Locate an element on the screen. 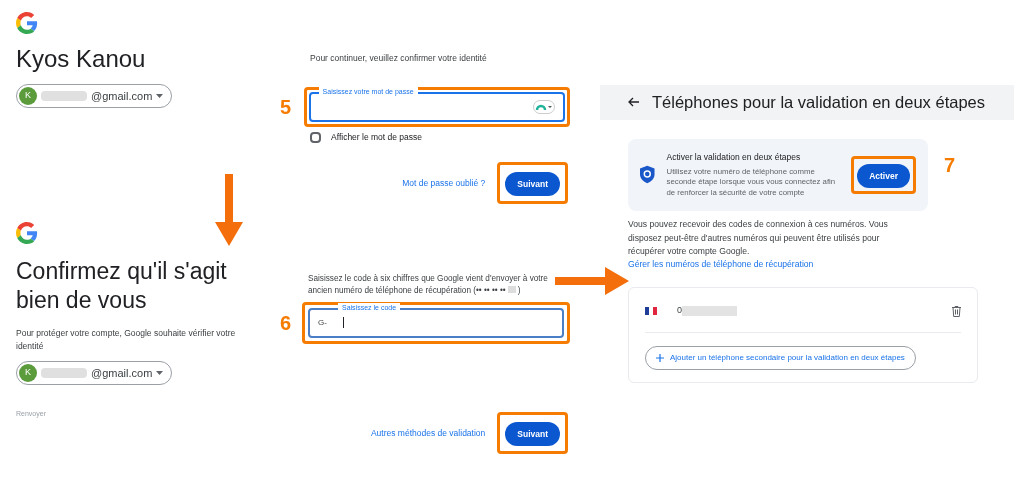 The width and height of the screenshot is (1024, 486). prompt-text: Pour continuer, veuillez confirmer votre identité is located at coordinates (399, 58).